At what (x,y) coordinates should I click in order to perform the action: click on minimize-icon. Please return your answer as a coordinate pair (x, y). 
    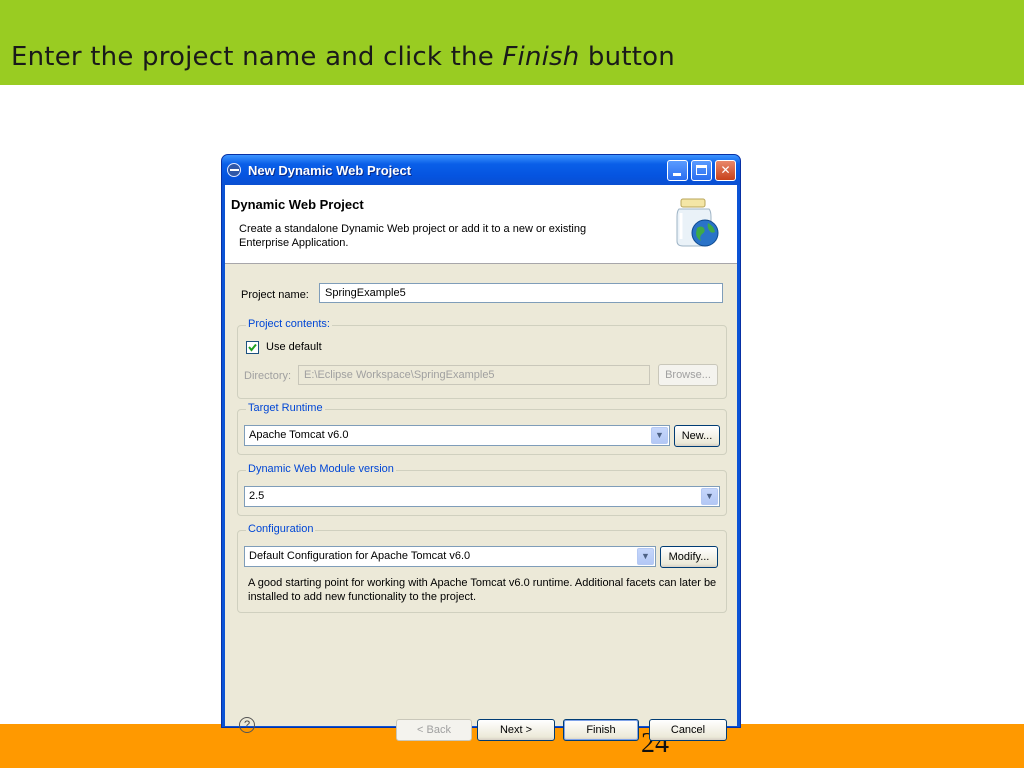
    Looking at the image, I should click on (677, 174).